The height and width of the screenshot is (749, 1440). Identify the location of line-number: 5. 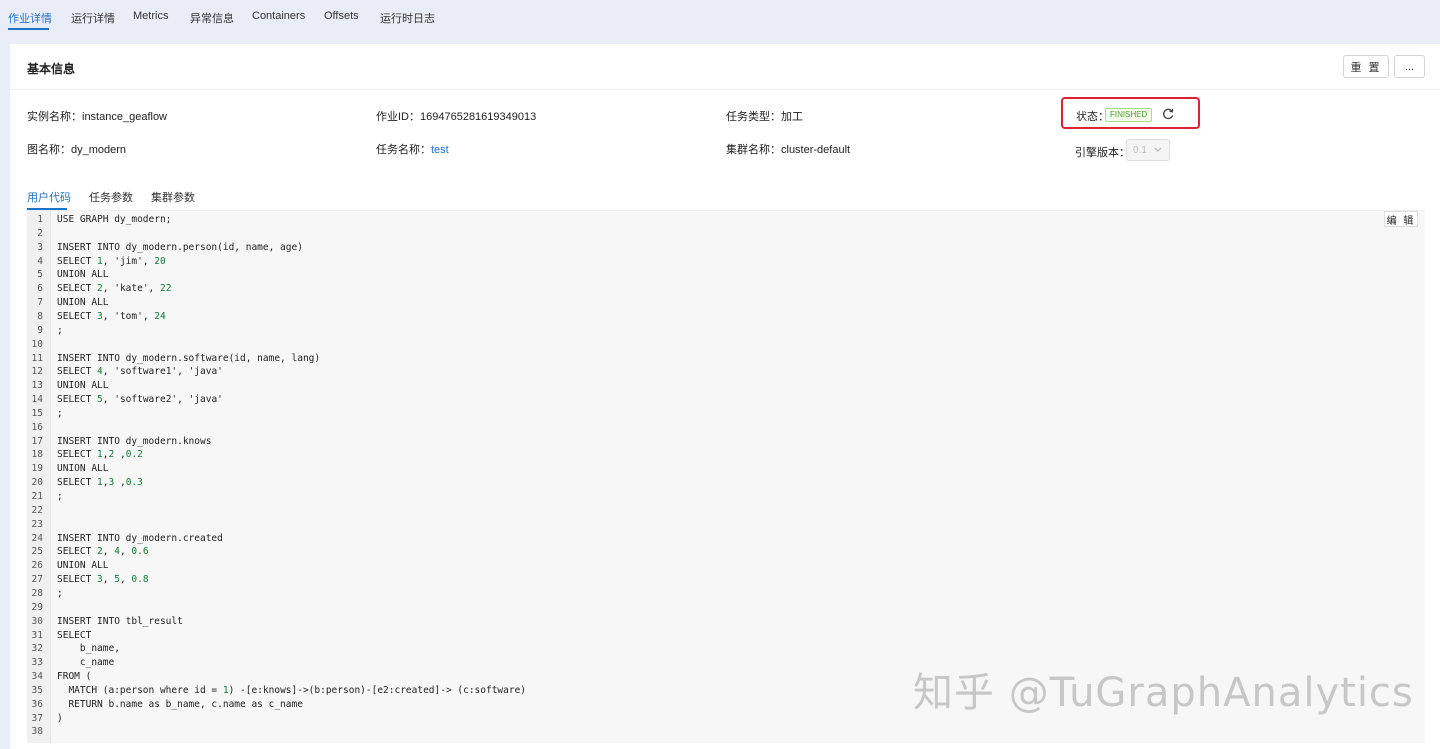
(40, 275).